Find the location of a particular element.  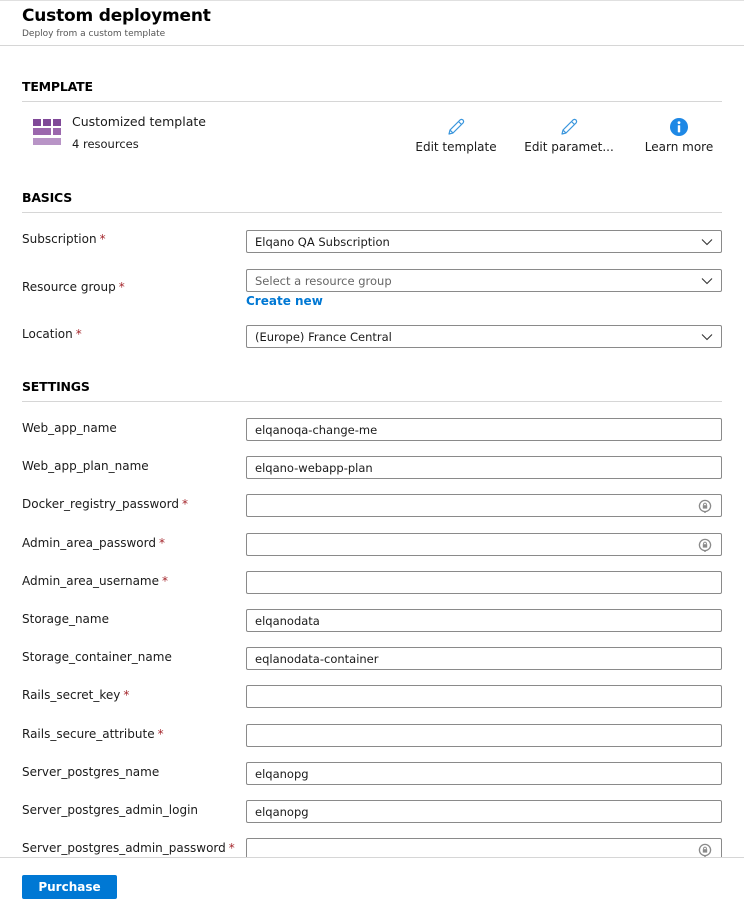

setting-label: Server_postgres_admin_password * is located at coordinates (128, 848).